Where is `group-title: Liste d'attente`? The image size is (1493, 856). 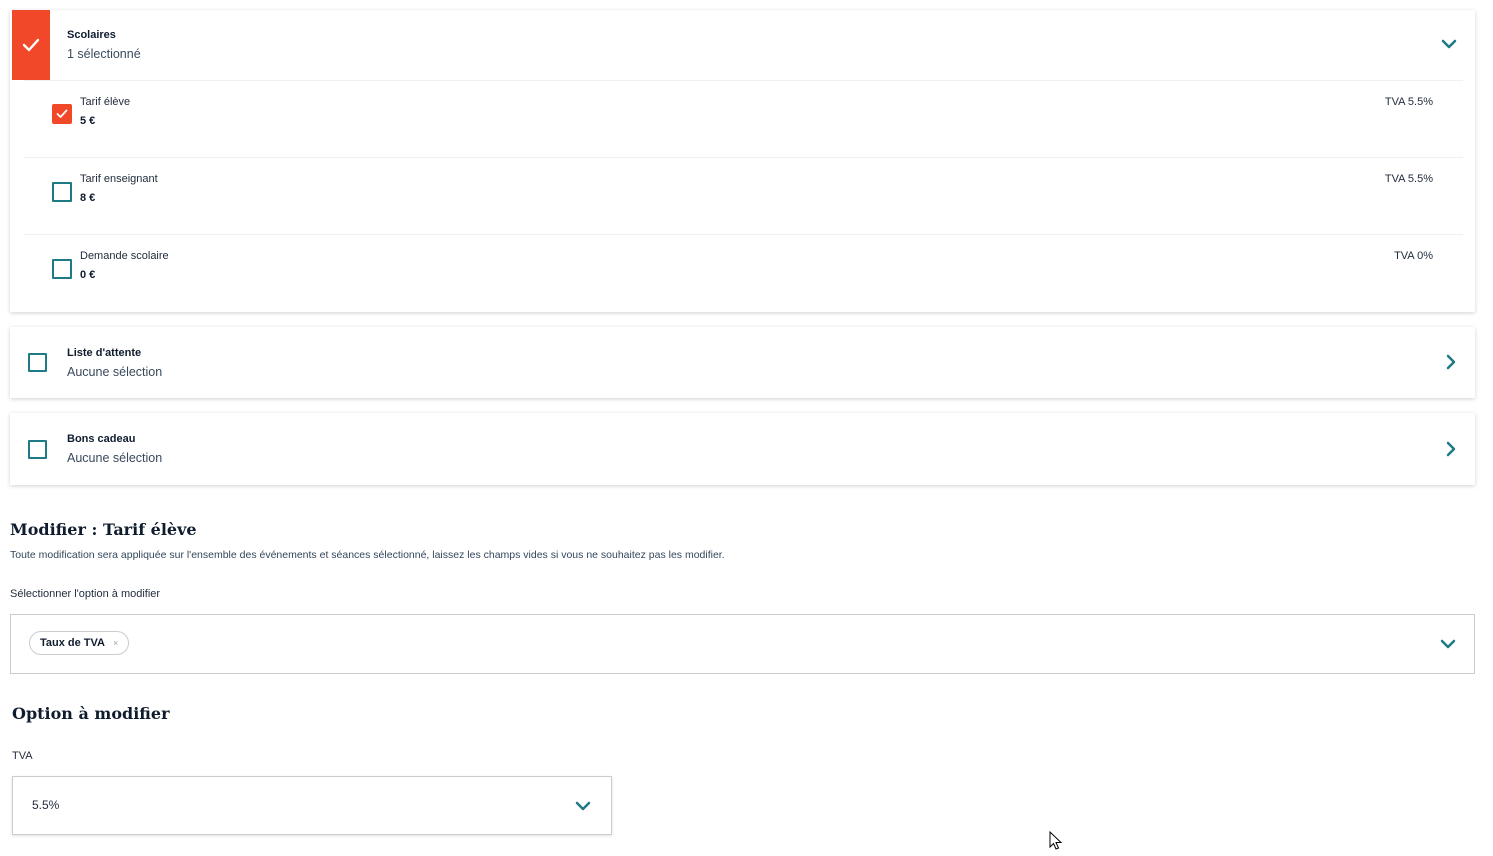 group-title: Liste d'attente is located at coordinates (104, 353).